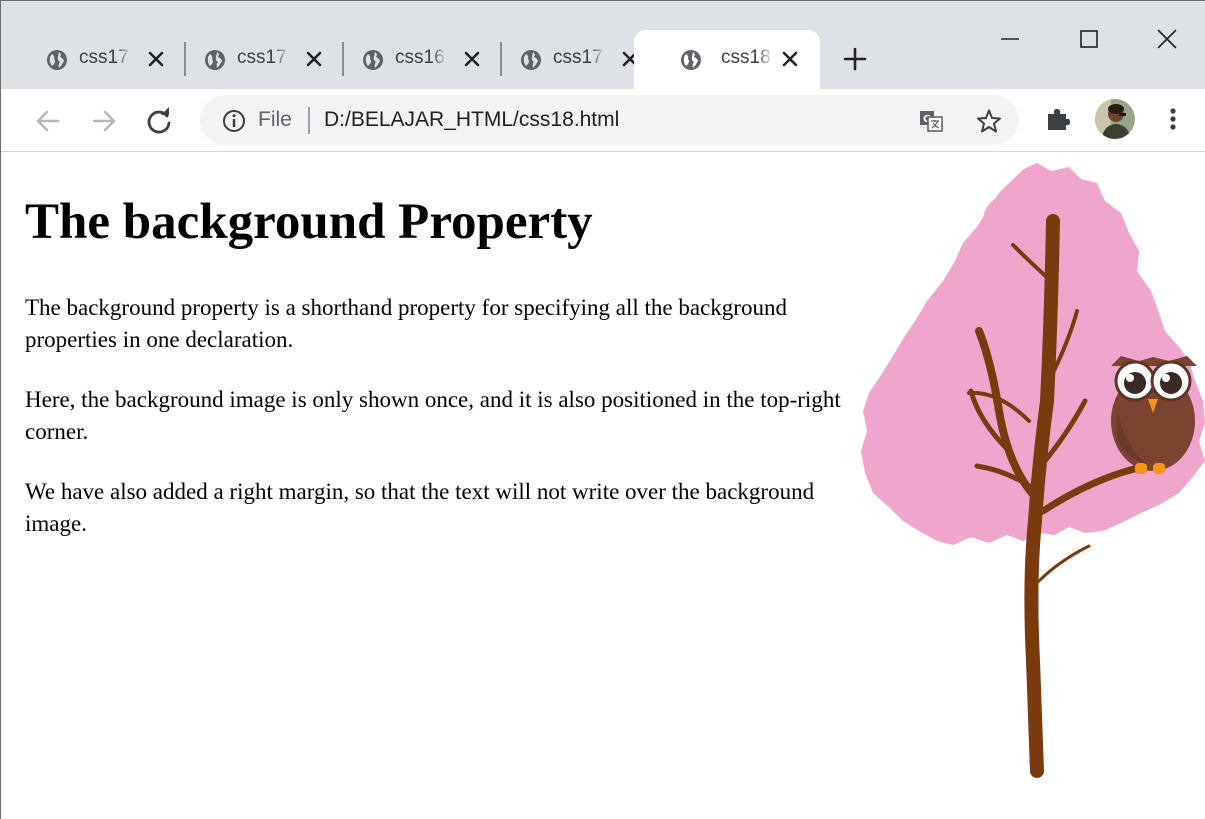 The image size is (1205, 819). I want to click on minimize-icon, so click(1010, 39).